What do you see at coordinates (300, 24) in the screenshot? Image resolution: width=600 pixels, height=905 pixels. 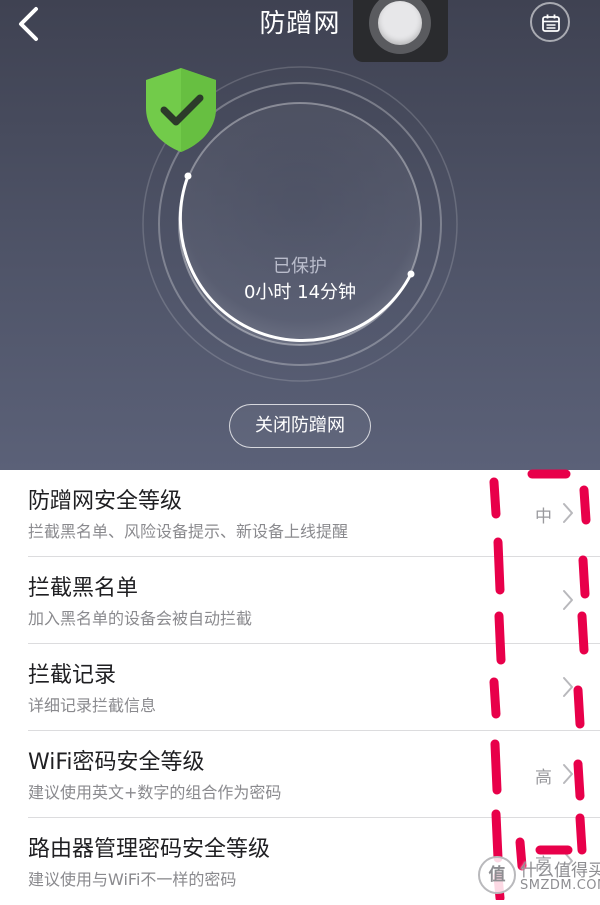 I see `page-title: 防蹭网` at bounding box center [300, 24].